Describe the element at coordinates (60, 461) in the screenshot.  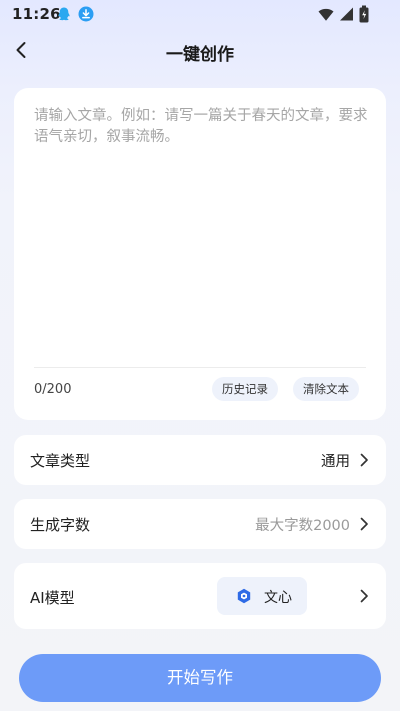
I see `article-type-label: 文章类型` at that location.